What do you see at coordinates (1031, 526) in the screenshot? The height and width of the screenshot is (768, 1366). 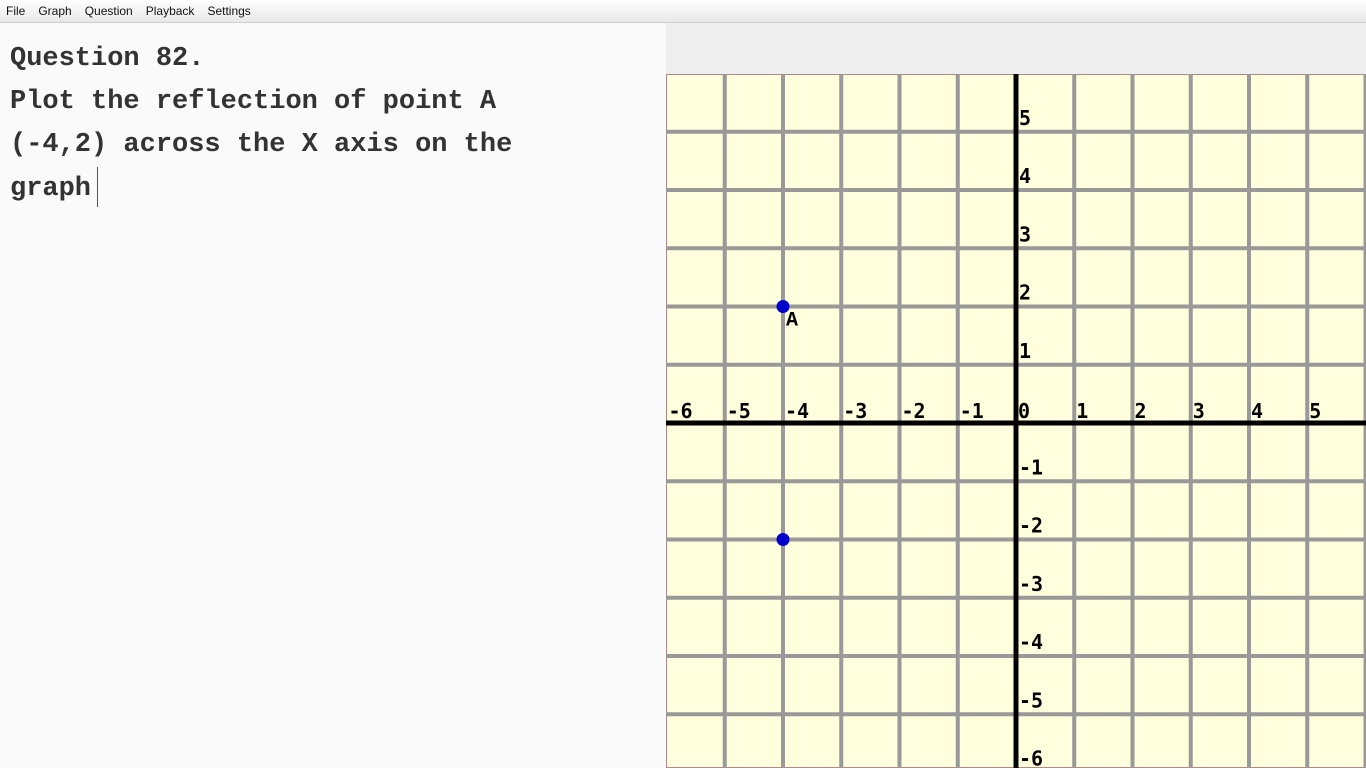 I see `y-tick-label: -2` at bounding box center [1031, 526].